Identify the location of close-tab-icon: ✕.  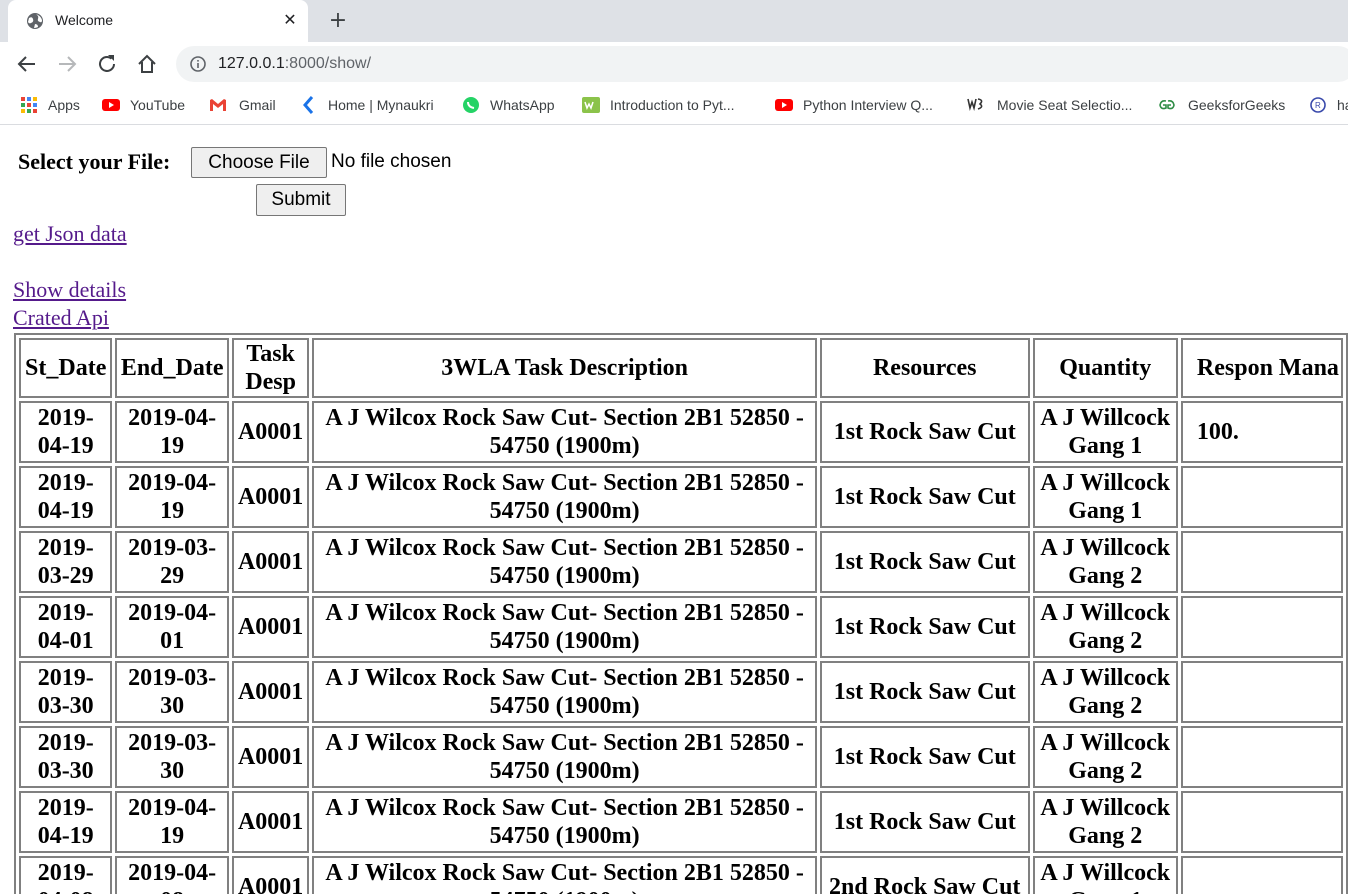
(290, 20).